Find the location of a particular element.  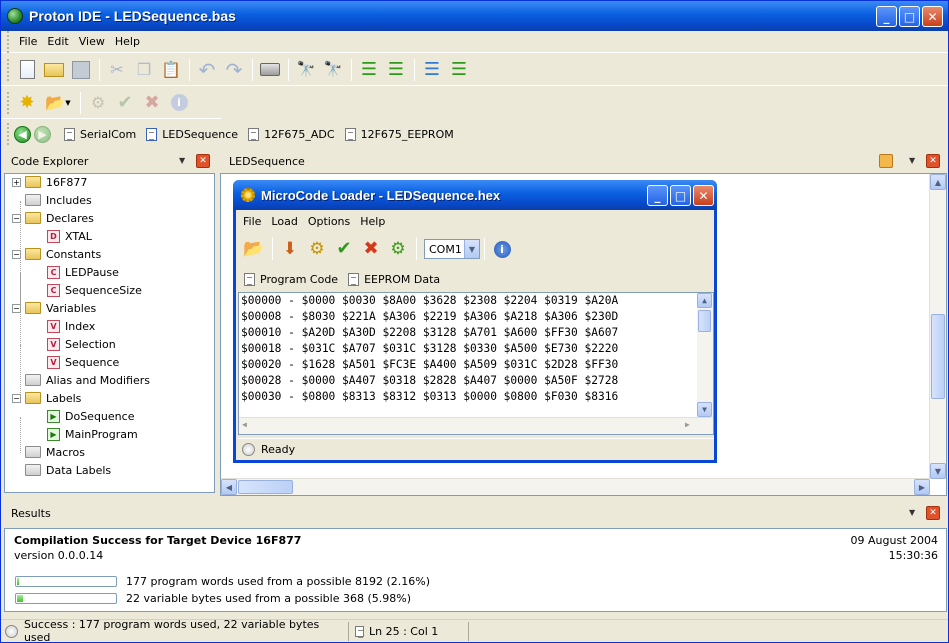

new-file-button is located at coordinates (27, 70).